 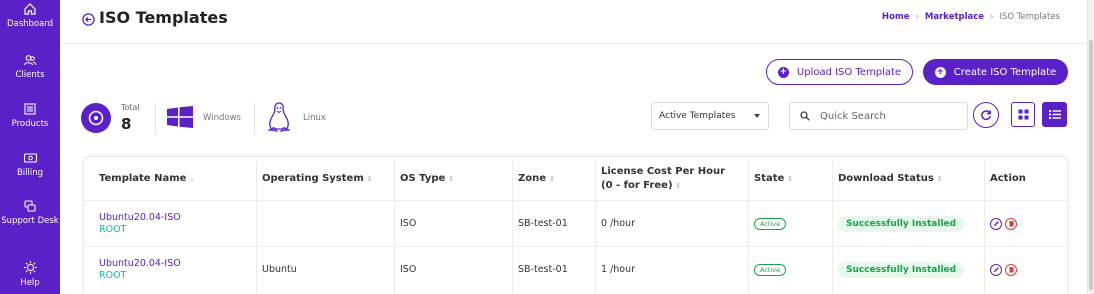 I want to click on column-header-label: Operating System, so click(x=313, y=178).